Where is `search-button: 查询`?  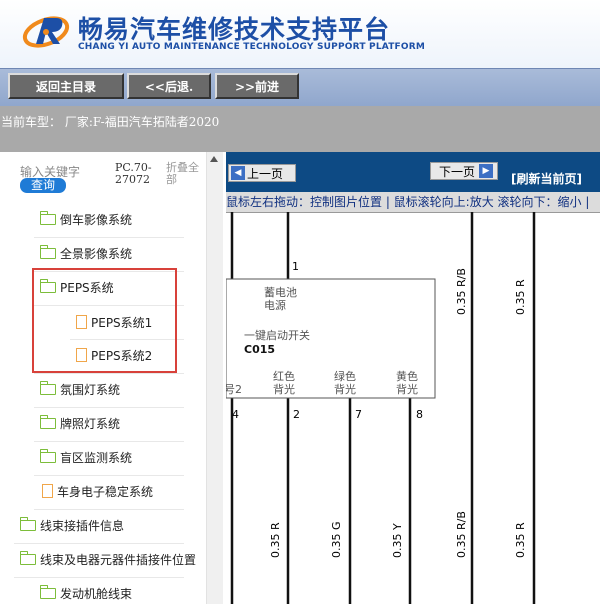
search-button: 查询 is located at coordinates (43, 185).